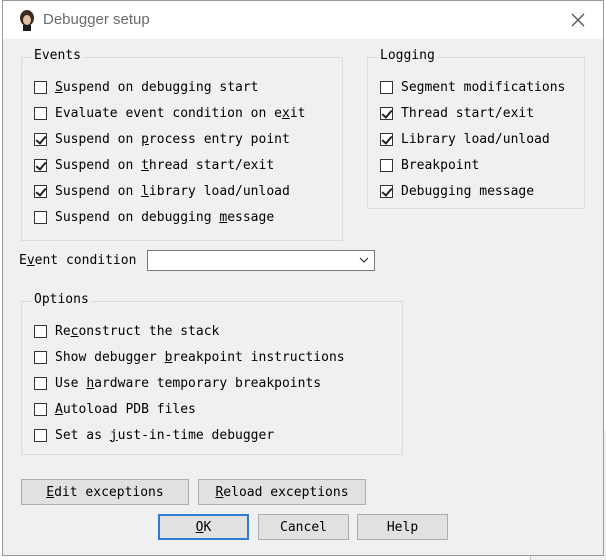 The height and width of the screenshot is (560, 606). What do you see at coordinates (468, 191) in the screenshot?
I see `checkbox-label: Debugging message` at bounding box center [468, 191].